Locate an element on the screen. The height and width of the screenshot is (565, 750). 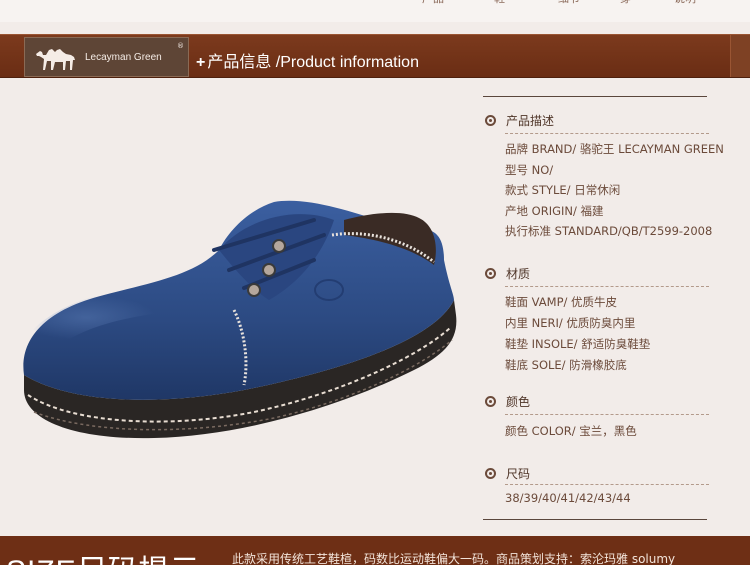
section-title: + 产品信息 /Product information is located at coordinates (307, 60).